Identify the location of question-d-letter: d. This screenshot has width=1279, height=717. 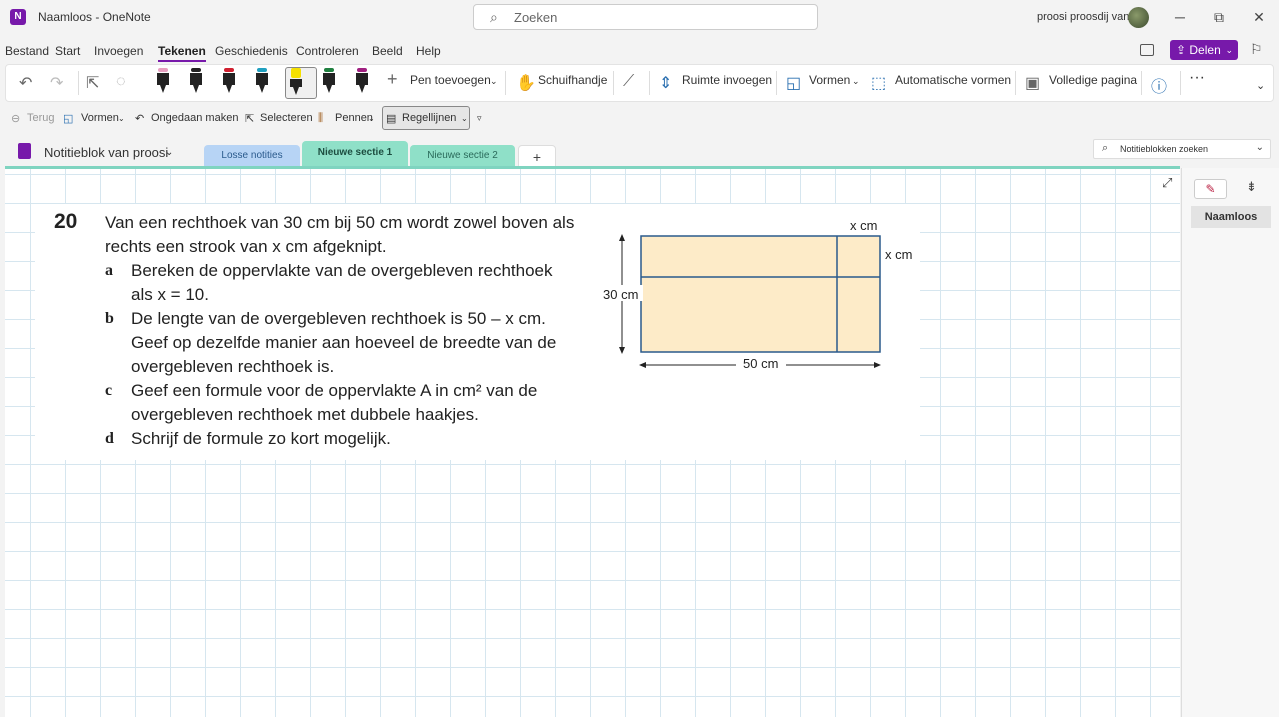
(109, 438).